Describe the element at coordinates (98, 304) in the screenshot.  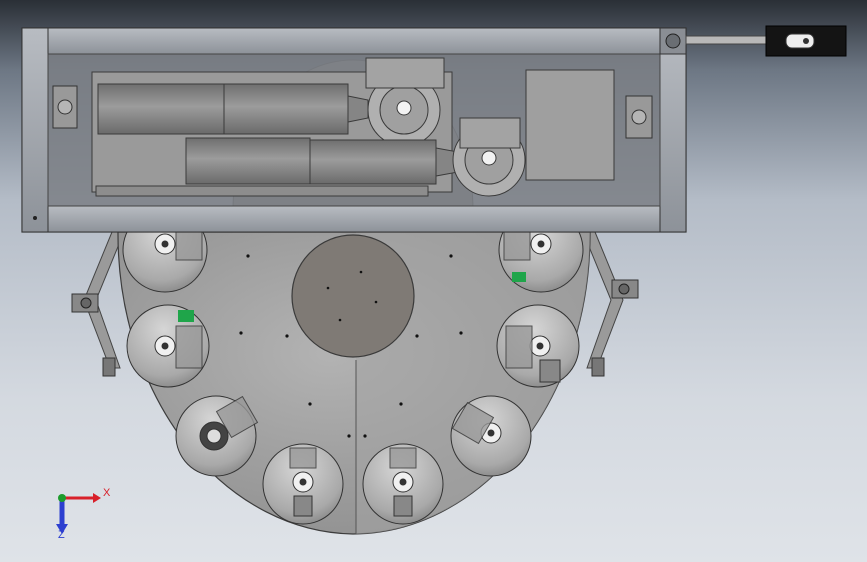
I see `left-arm` at that location.